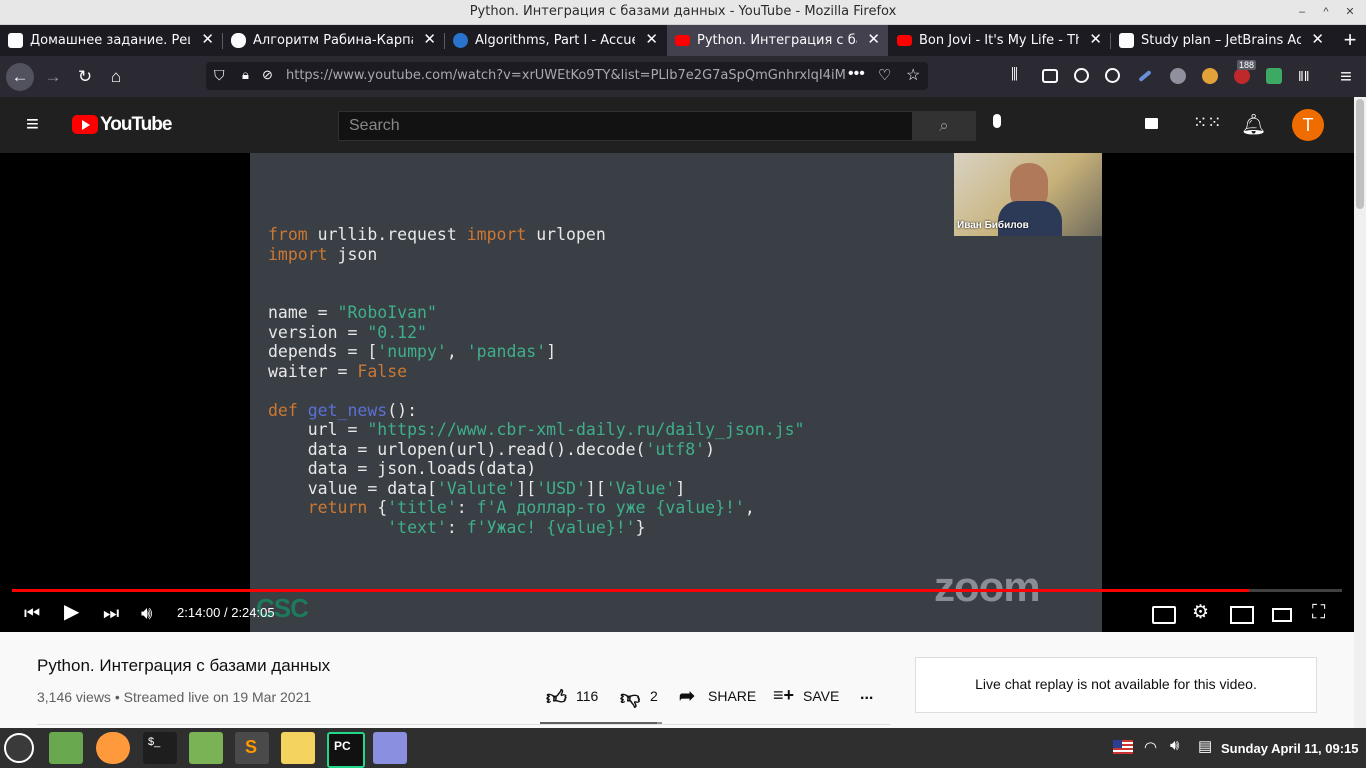  What do you see at coordinates (1302, 12) in the screenshot?
I see `minimize-button: –` at bounding box center [1302, 12].